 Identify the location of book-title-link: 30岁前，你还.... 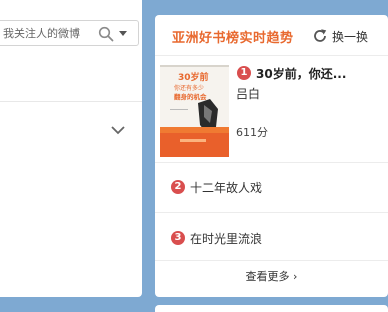
(301, 73).